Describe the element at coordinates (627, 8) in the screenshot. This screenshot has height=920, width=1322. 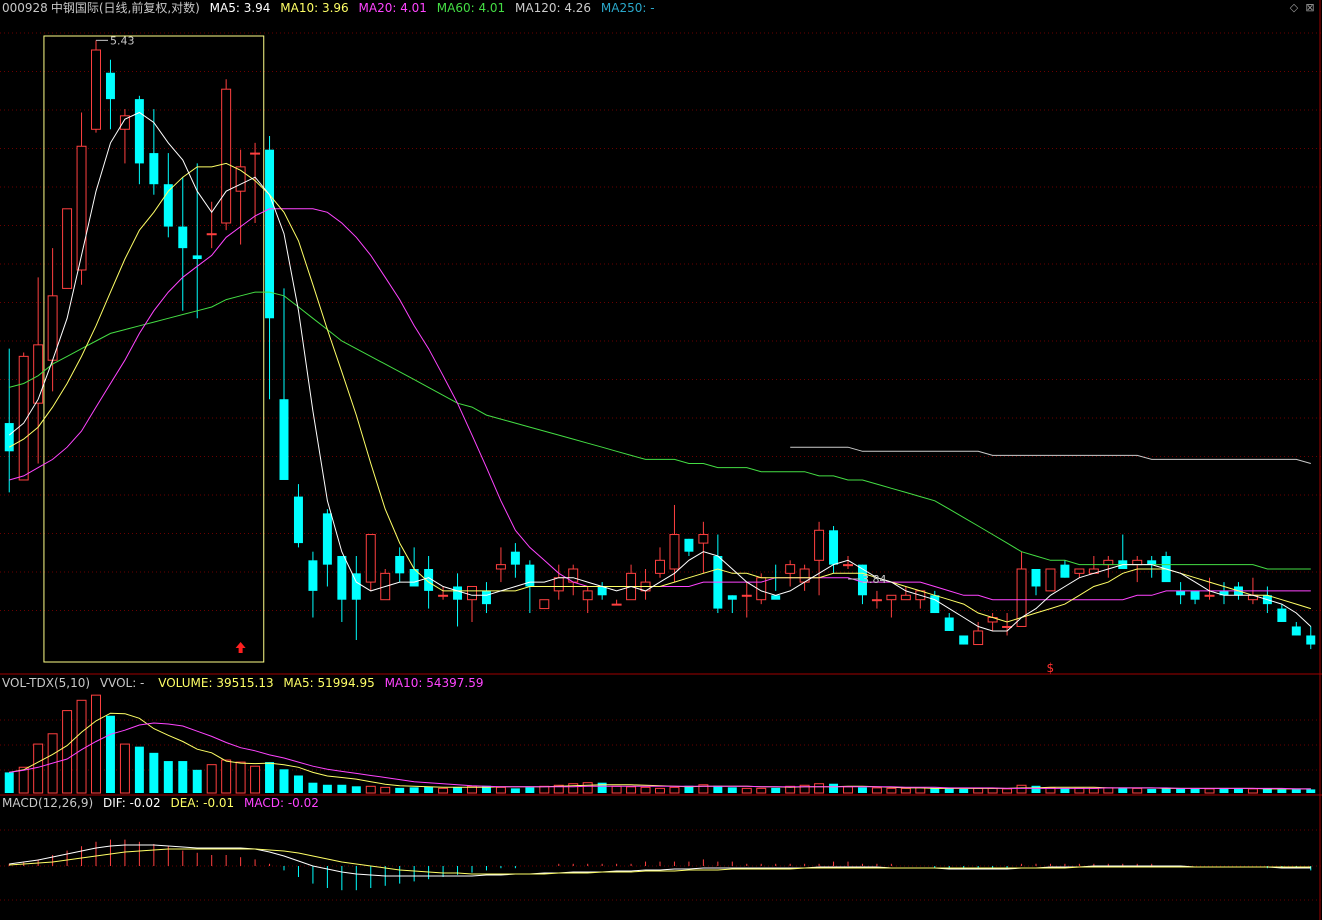
I see `ma250-readout: MA250: -` at that location.